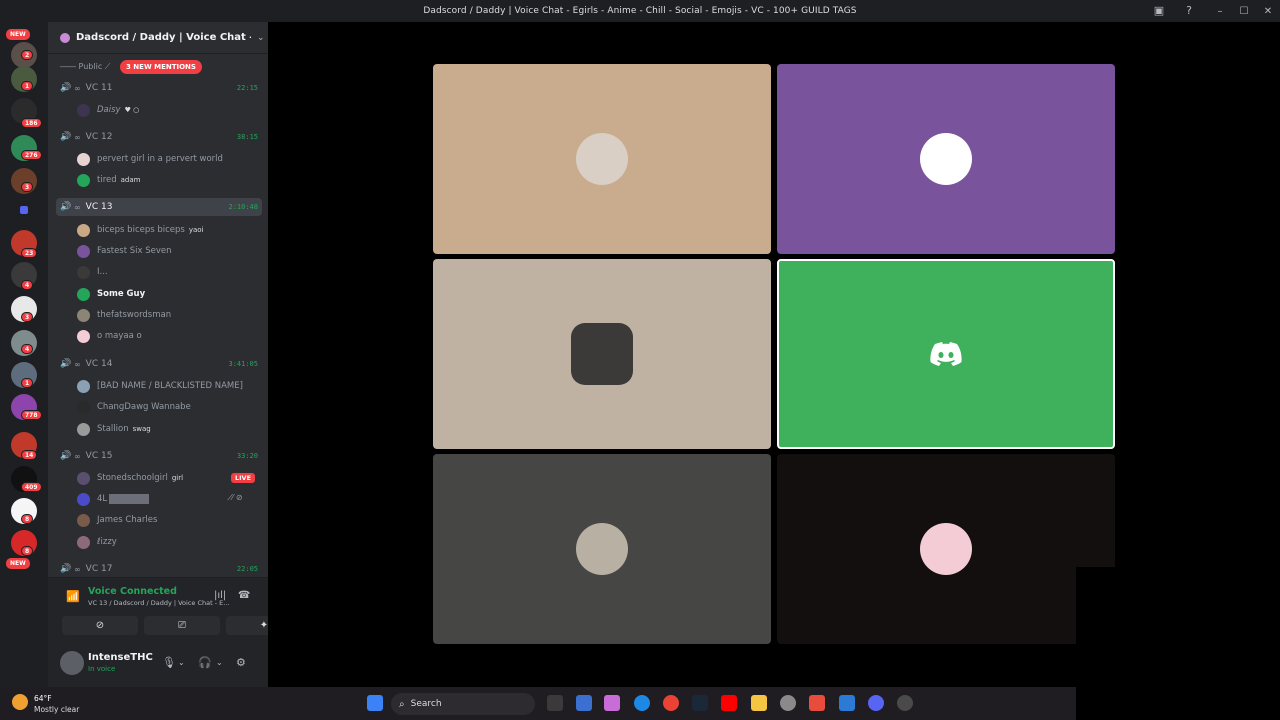 The width and height of the screenshot is (1280, 720). Describe the element at coordinates (120, 657) in the screenshot. I see `username: IntenseTHC` at that location.